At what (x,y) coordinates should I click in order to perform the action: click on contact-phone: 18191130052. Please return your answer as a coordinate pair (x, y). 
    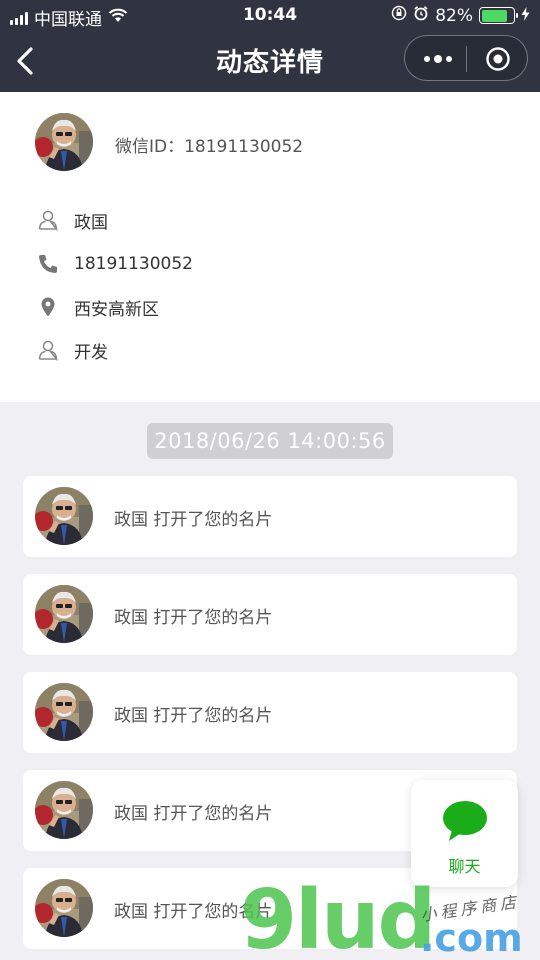
    Looking at the image, I should click on (133, 264).